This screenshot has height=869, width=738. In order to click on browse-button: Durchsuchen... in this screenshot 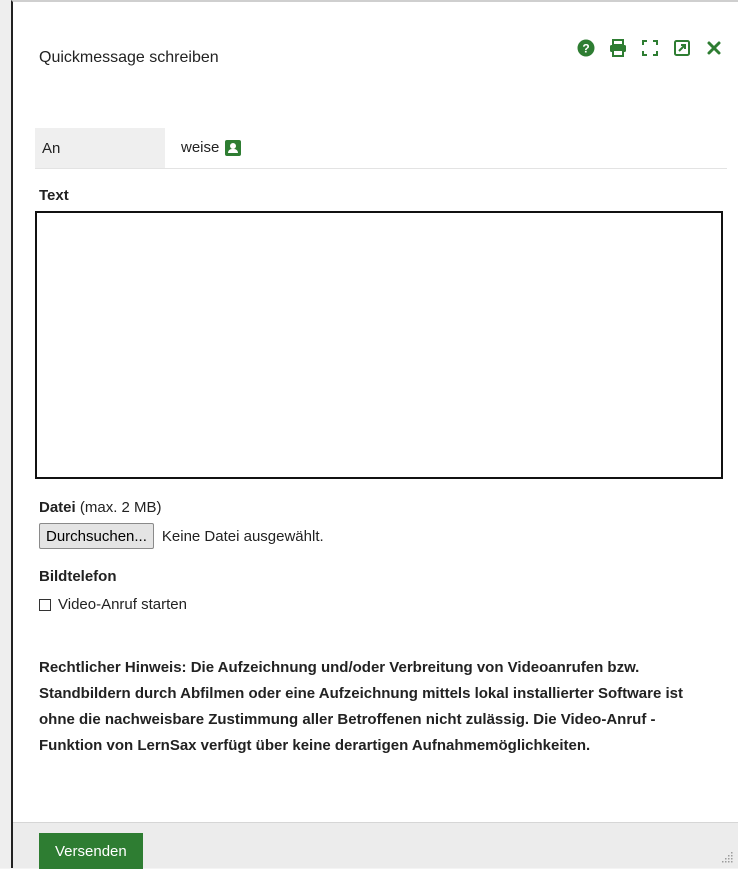, I will do `click(96, 536)`.